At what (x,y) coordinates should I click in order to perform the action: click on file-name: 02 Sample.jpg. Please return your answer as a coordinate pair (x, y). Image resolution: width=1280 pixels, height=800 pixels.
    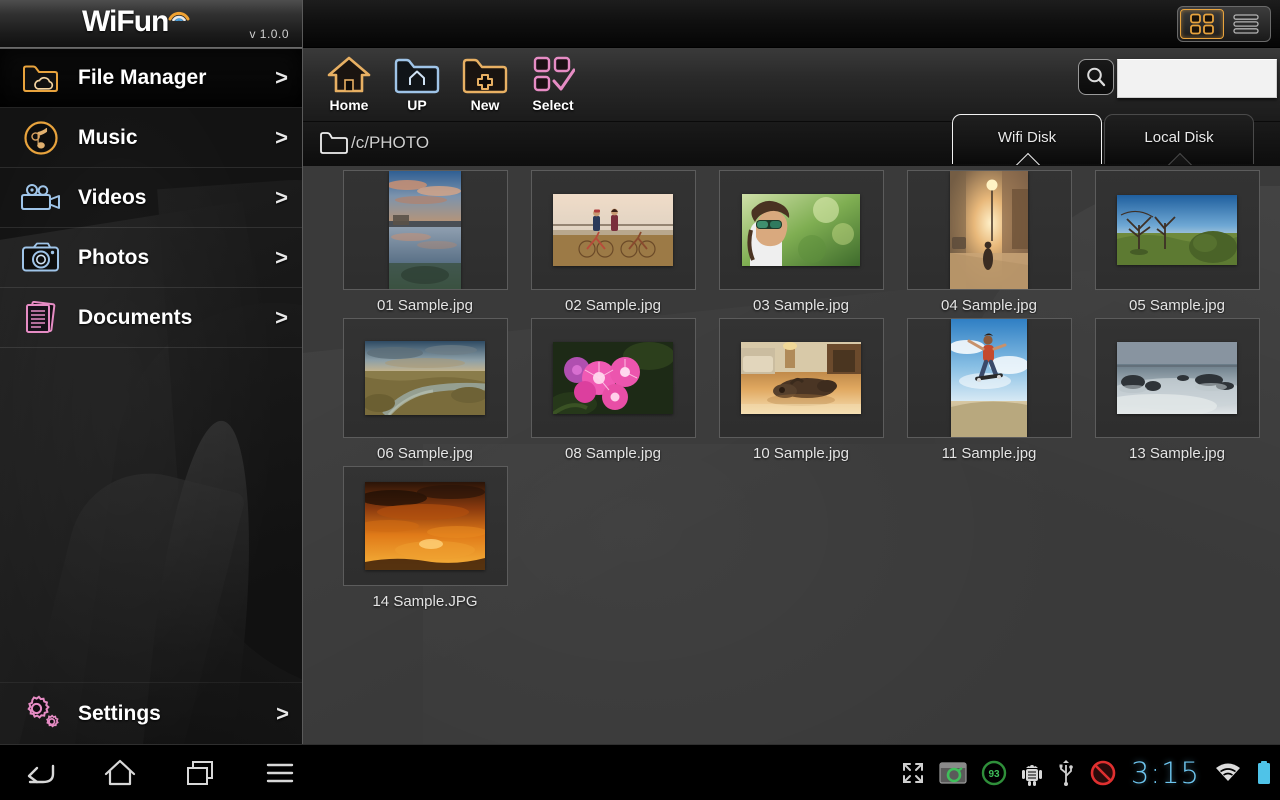
    Looking at the image, I should click on (613, 305).